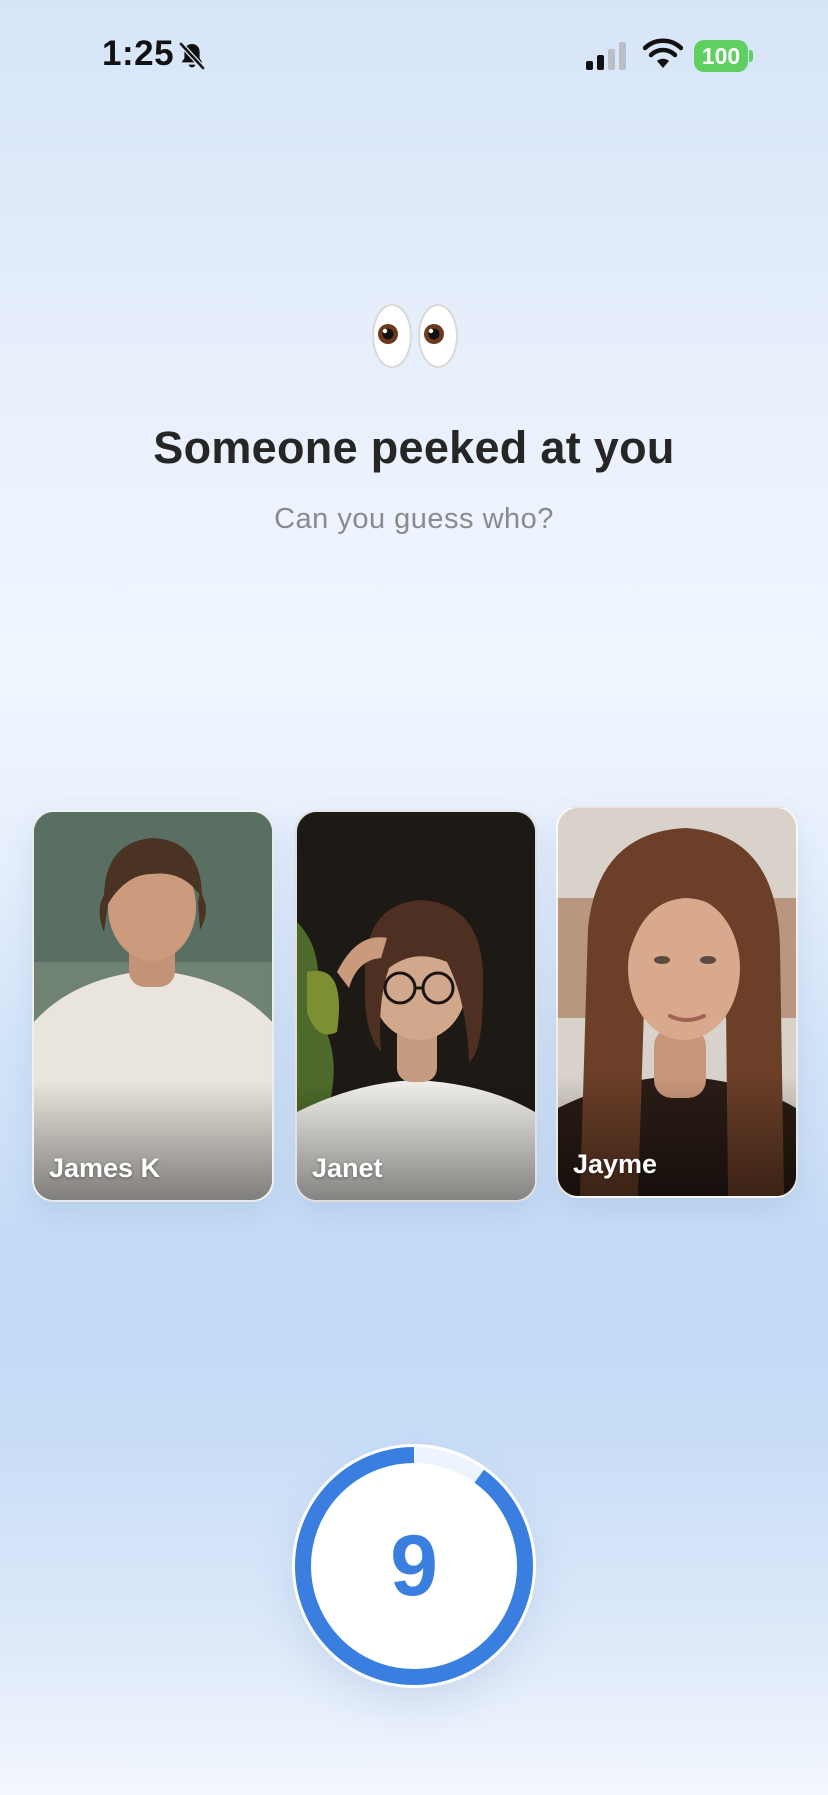  I want to click on card-name: James K, so click(105, 1168).